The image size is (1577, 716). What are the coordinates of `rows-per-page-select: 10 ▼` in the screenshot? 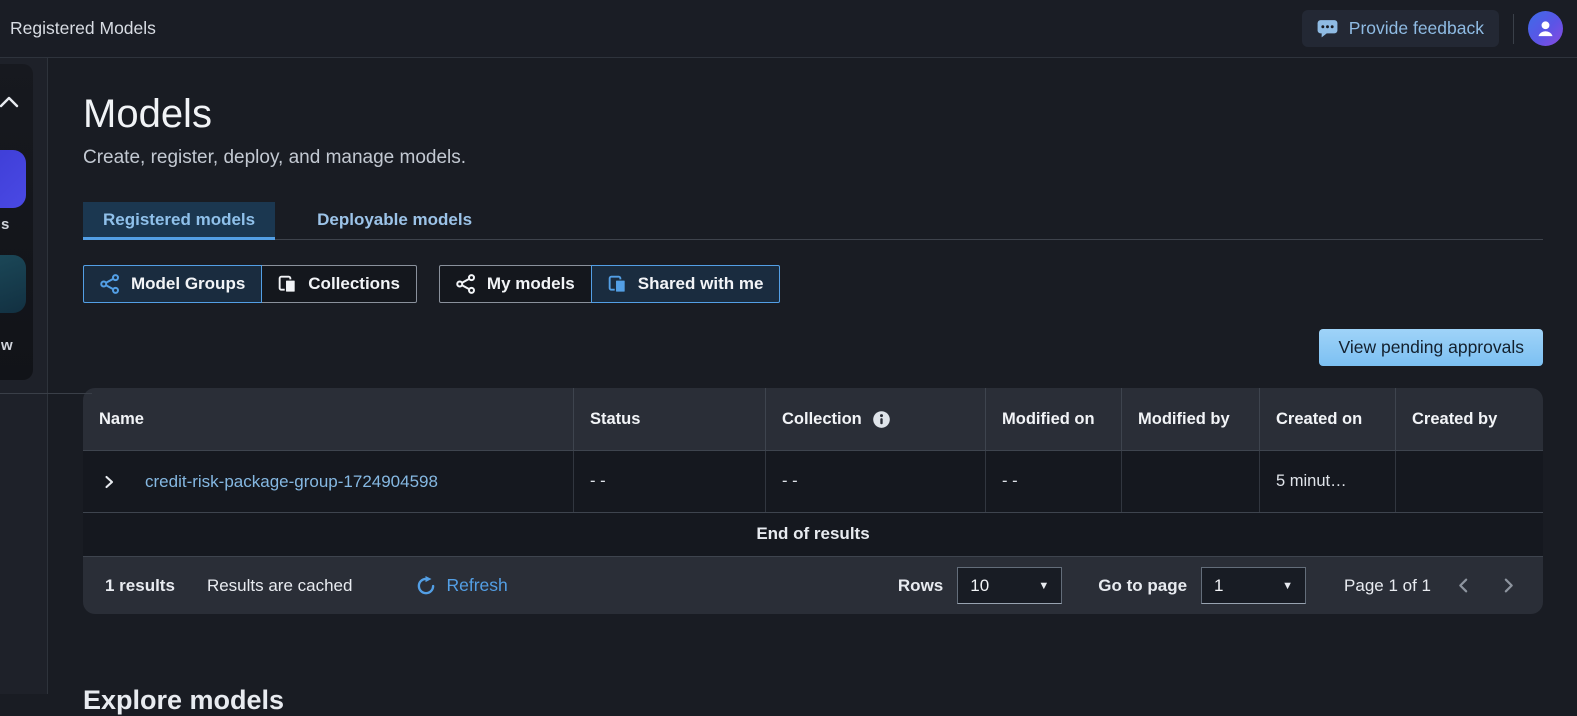 It's located at (1010, 585).